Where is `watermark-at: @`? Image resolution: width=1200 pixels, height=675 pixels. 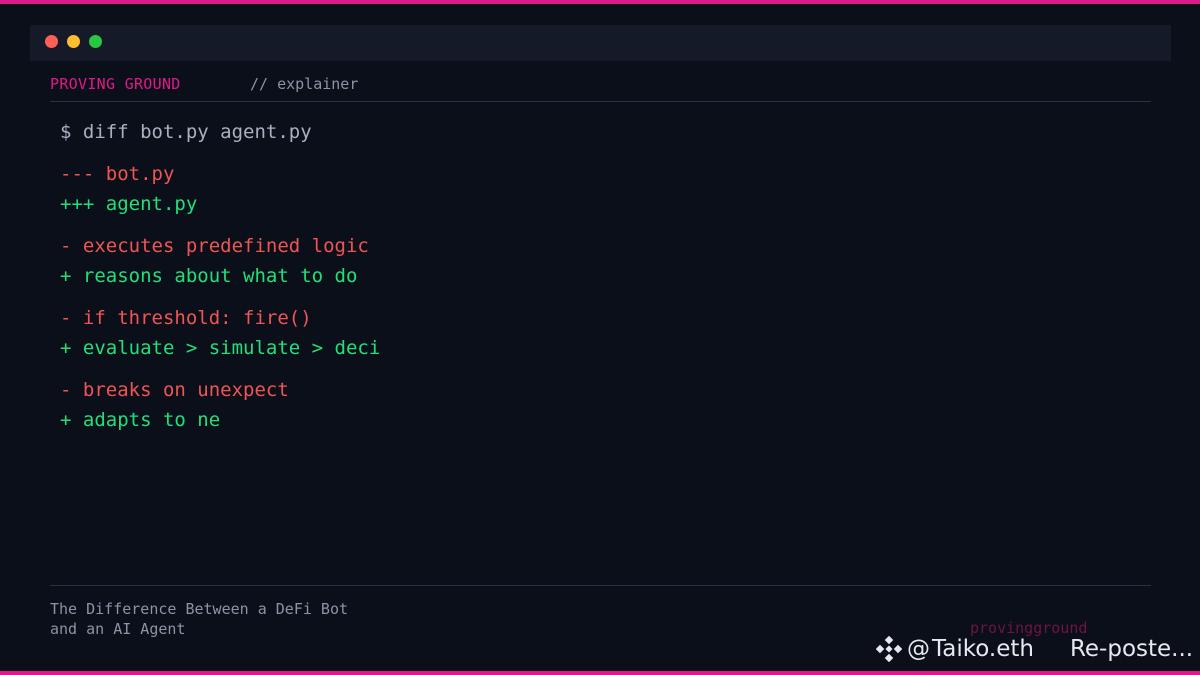 watermark-at: @ is located at coordinates (918, 649).